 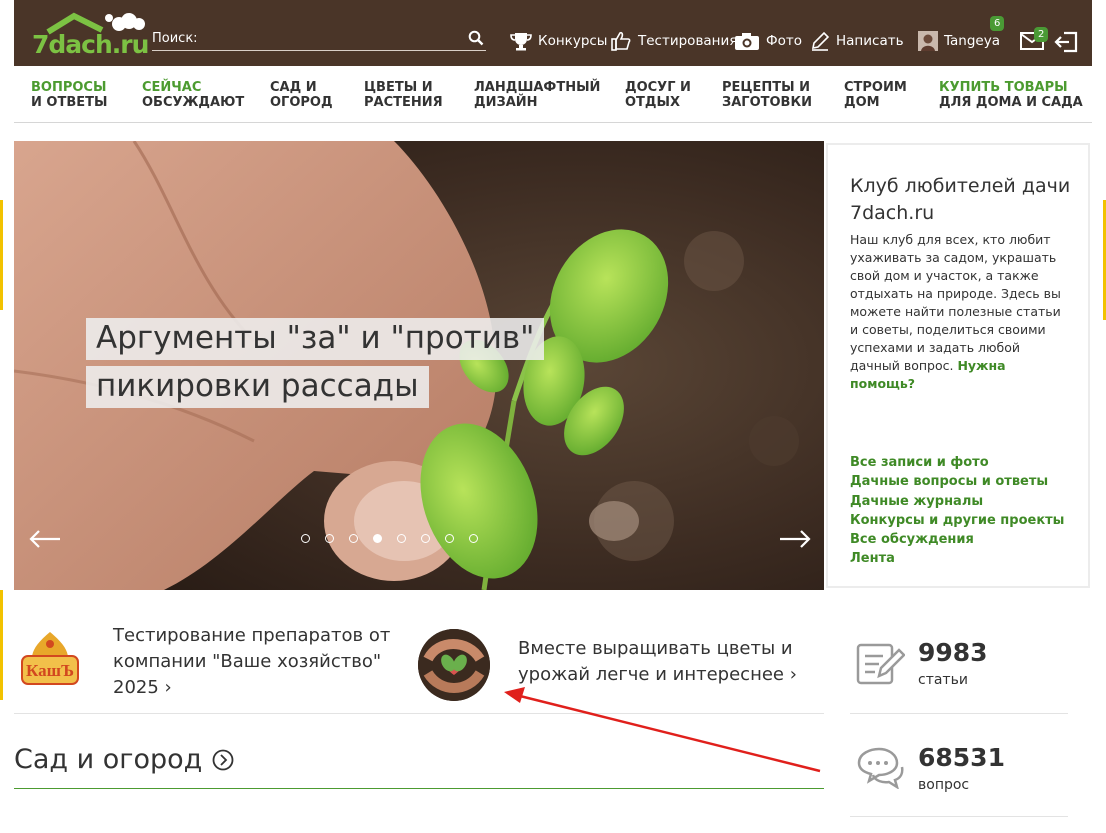 What do you see at coordinates (315, 339) in the screenshot?
I see `hero-title-line-1: Аргументы "за" и "против"` at bounding box center [315, 339].